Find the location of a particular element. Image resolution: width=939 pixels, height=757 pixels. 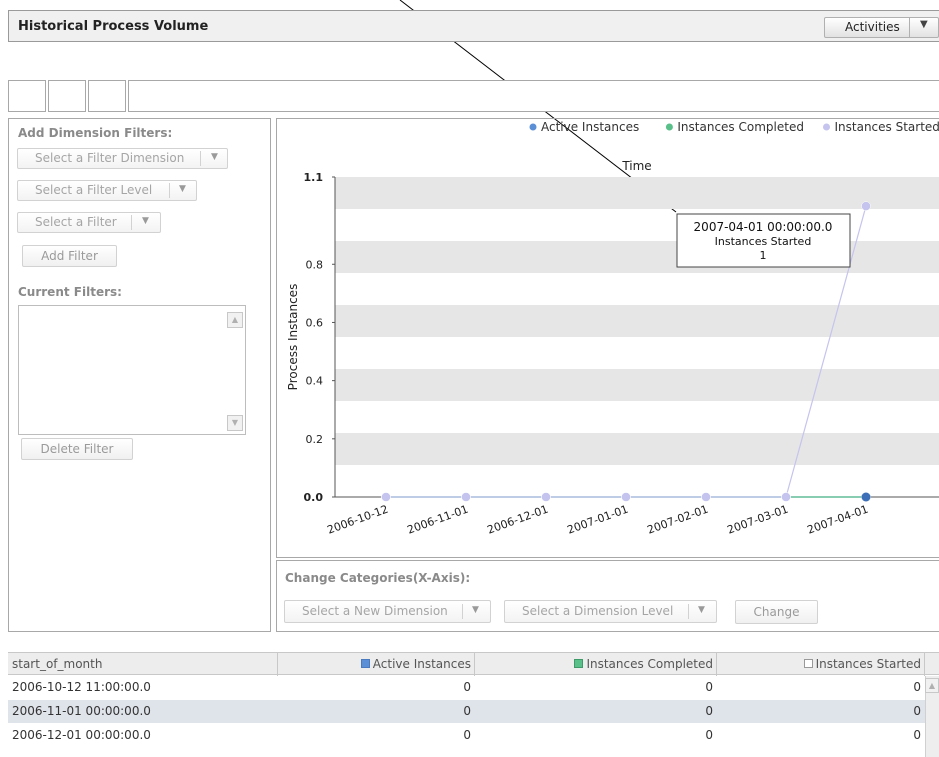

y-axis-title: Process Instances is located at coordinates (293, 337).